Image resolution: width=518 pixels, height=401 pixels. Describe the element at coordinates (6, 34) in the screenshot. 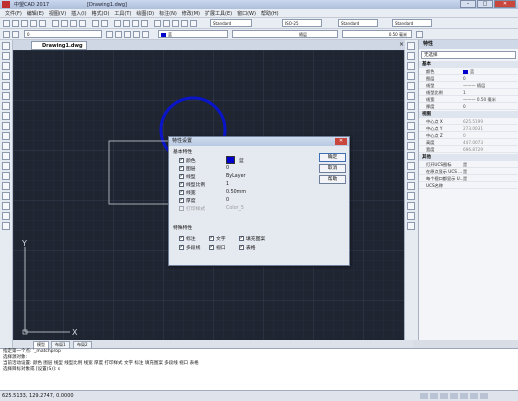

I see `layer-manager-icon` at that location.